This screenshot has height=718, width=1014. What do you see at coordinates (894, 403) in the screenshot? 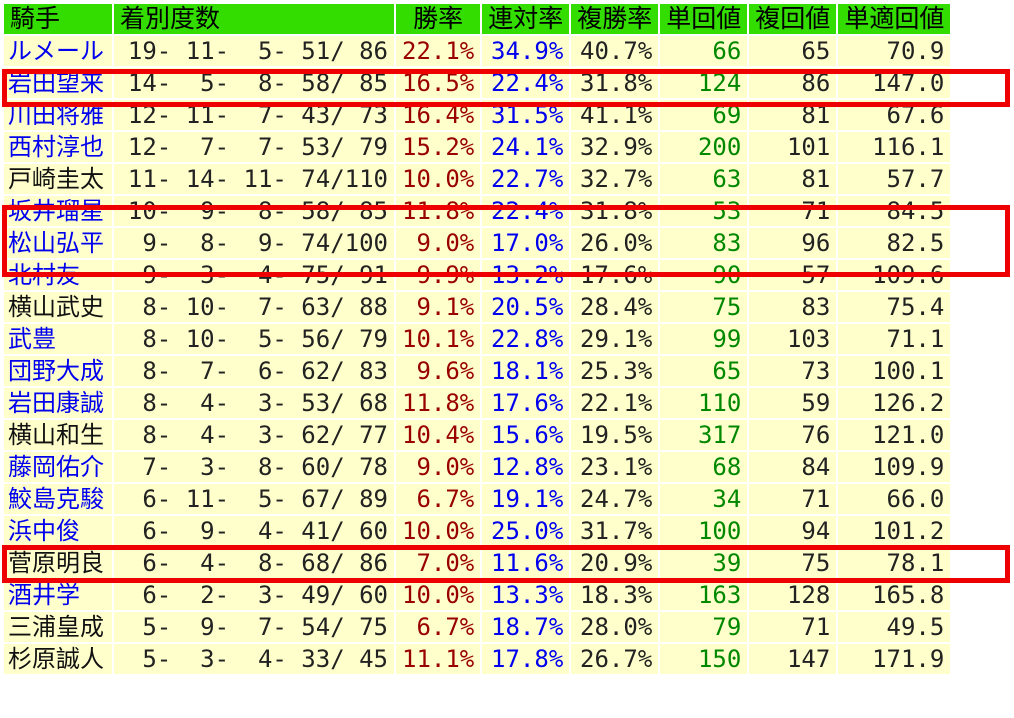
I see `fair-win-return-cell: 126.2` at bounding box center [894, 403].